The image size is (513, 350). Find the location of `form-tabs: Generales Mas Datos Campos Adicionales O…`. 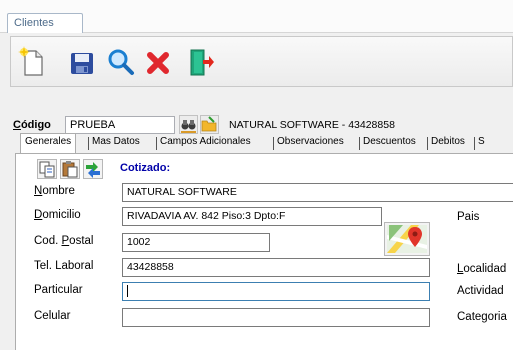

form-tabs: Generales Mas Datos Campos Adicionales O… is located at coordinates (264, 143).